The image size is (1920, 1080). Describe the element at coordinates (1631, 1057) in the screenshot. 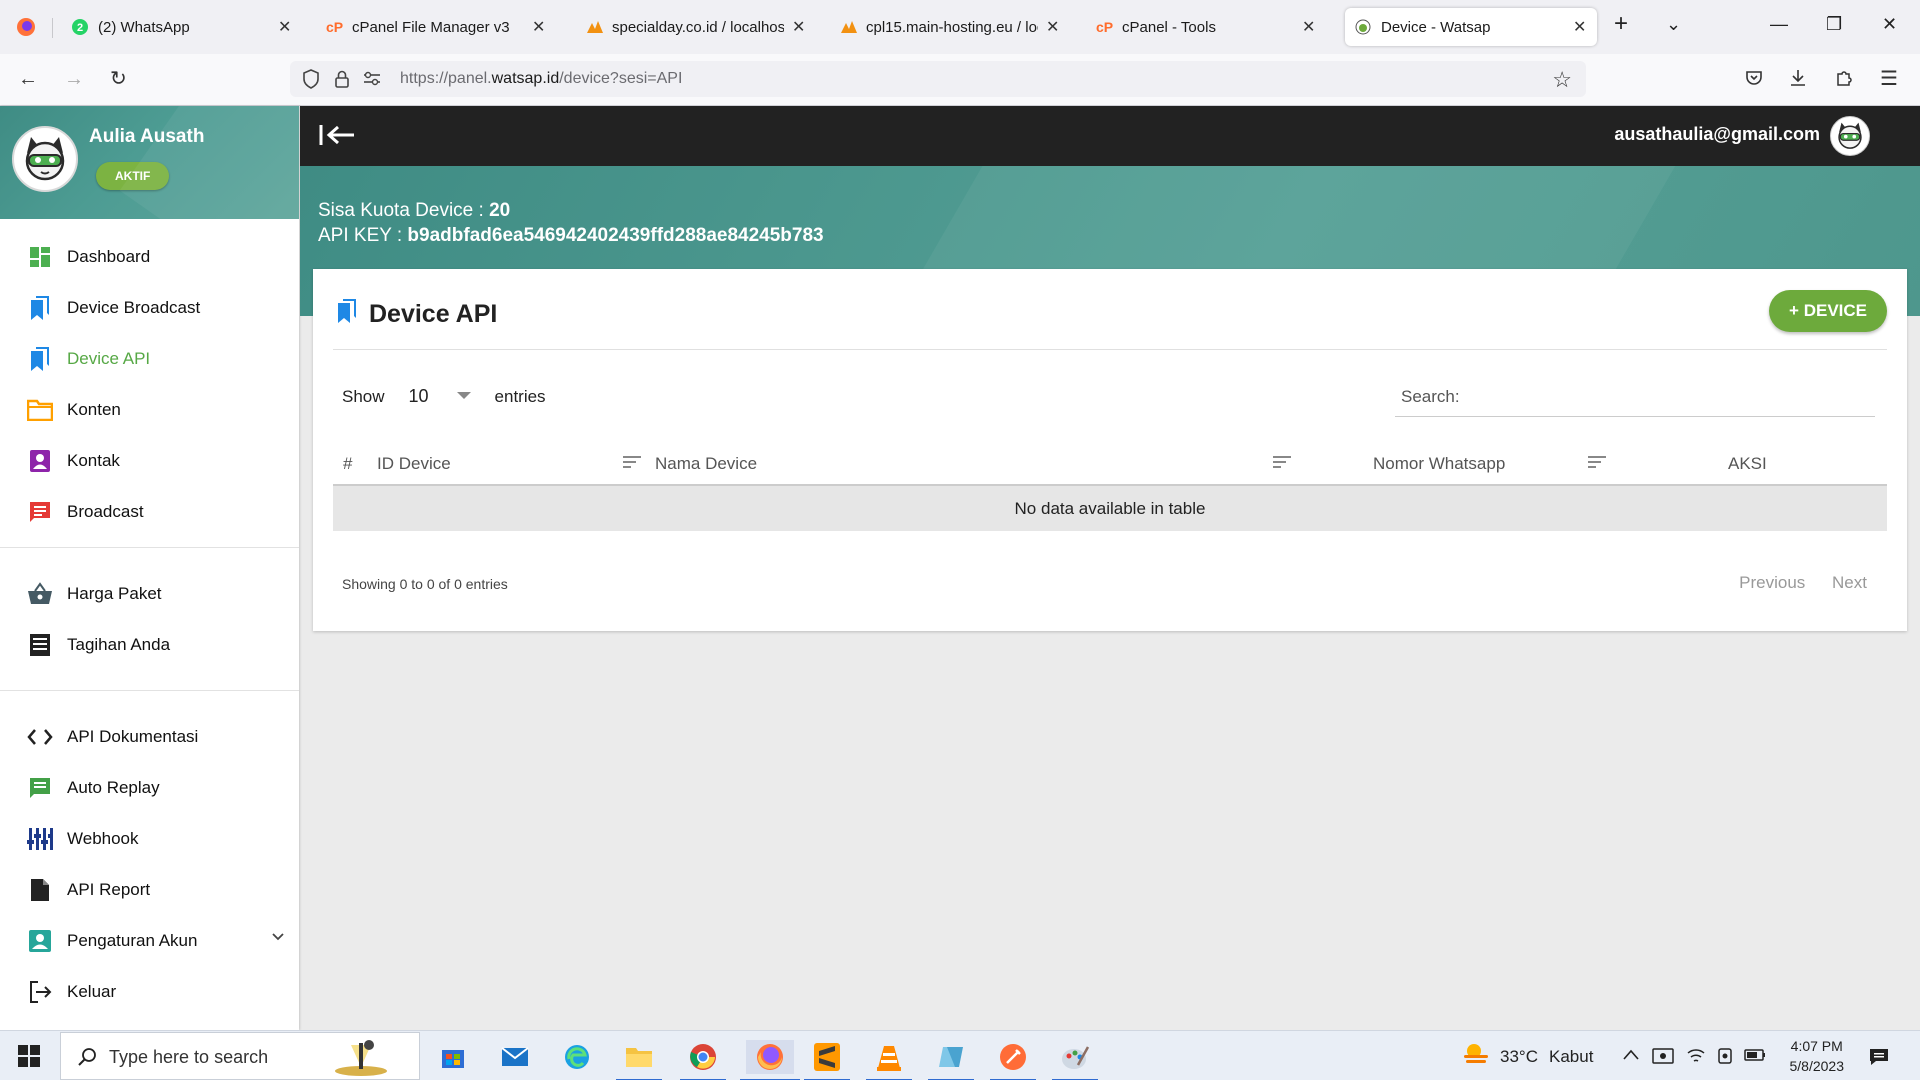

I see `chevron-up-icon` at that location.